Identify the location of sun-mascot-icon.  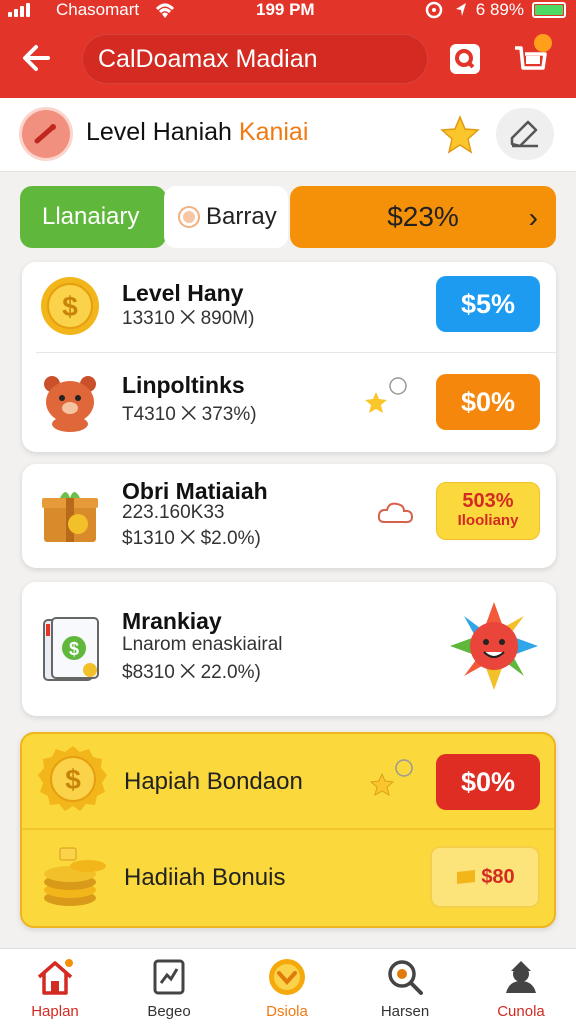
(494, 646).